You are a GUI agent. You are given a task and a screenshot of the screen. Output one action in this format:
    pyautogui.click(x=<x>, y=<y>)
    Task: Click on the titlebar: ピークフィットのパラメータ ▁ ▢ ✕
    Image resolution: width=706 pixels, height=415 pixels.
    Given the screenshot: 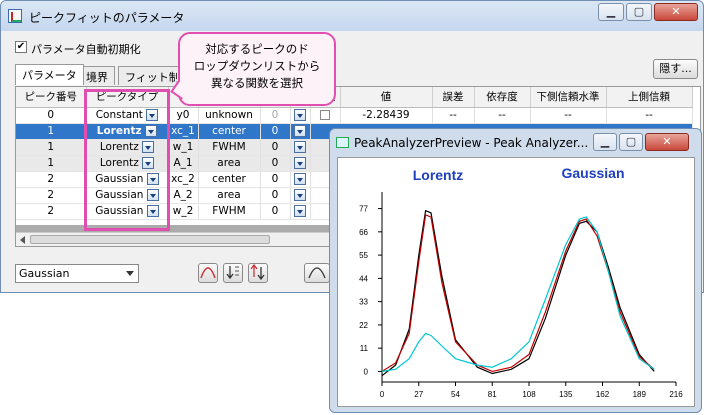 What is the action you would take?
    pyautogui.click(x=352, y=16)
    